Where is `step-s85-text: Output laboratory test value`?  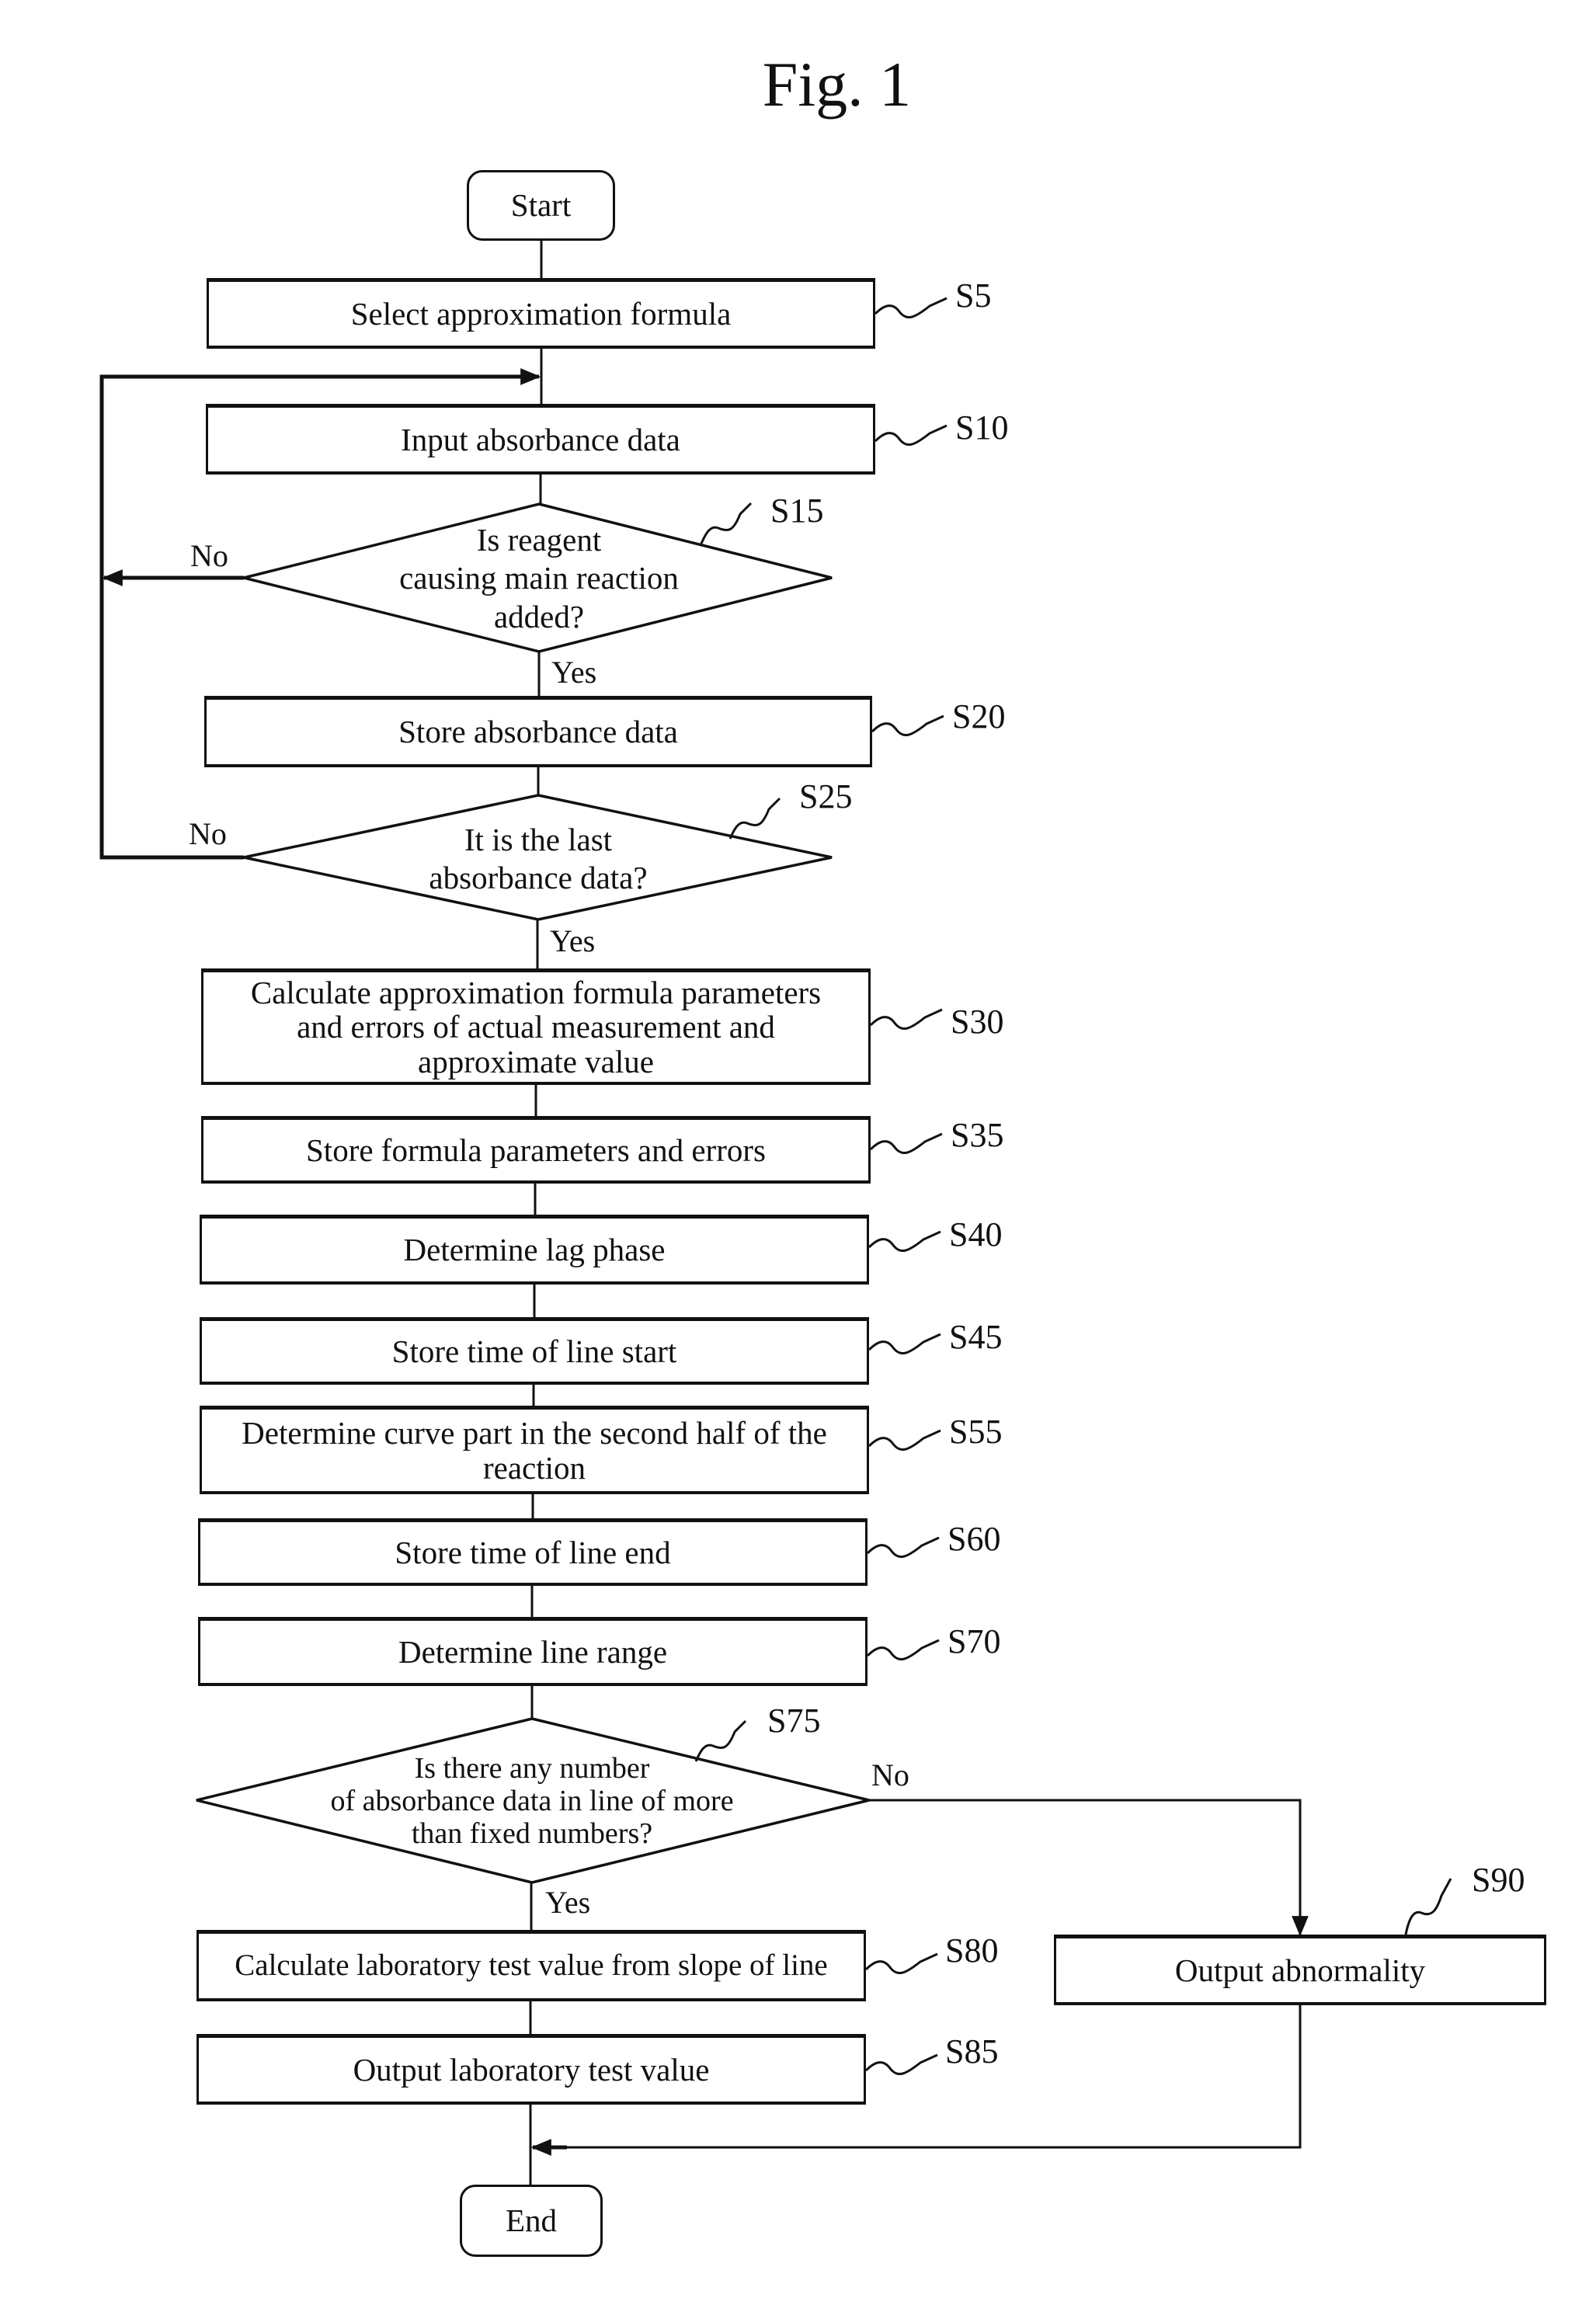 step-s85-text: Output laboratory test value is located at coordinates (531, 2069).